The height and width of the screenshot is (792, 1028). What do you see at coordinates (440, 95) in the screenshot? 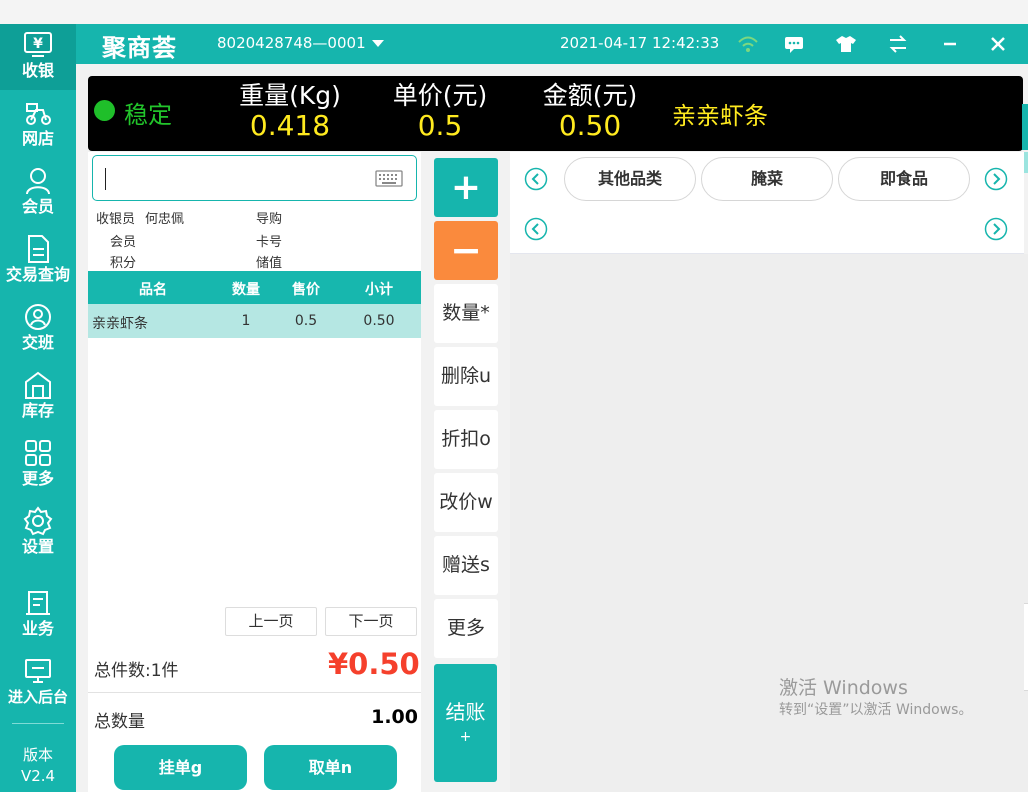
I see `unit-price-label: 单价(元)` at bounding box center [440, 95].